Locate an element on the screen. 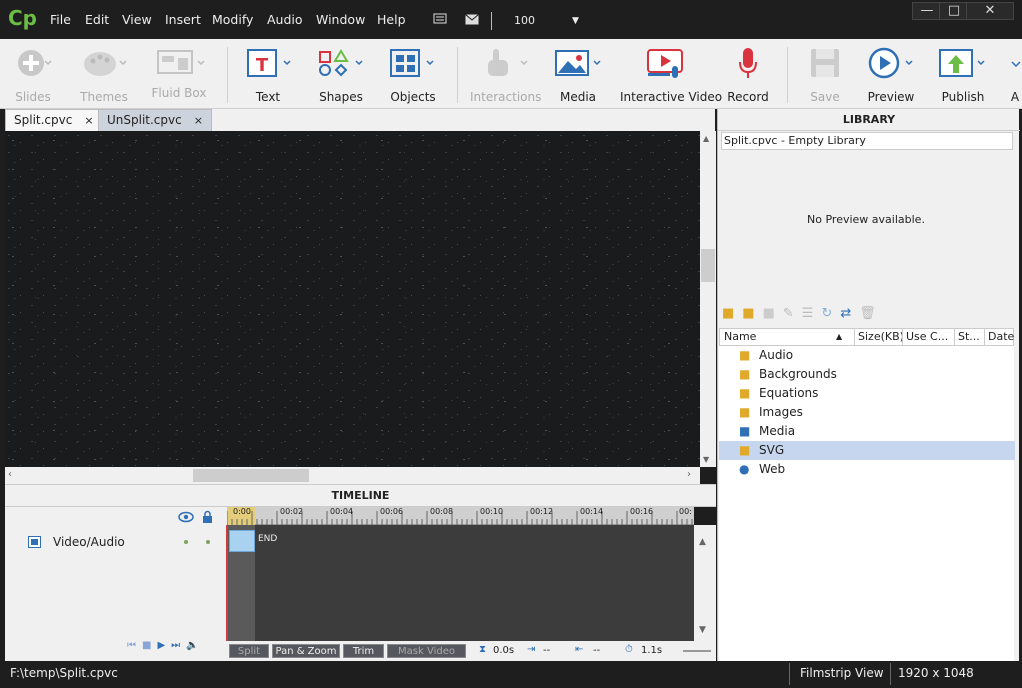 This screenshot has width=1022, height=688. divider is located at coordinates (491, 21).